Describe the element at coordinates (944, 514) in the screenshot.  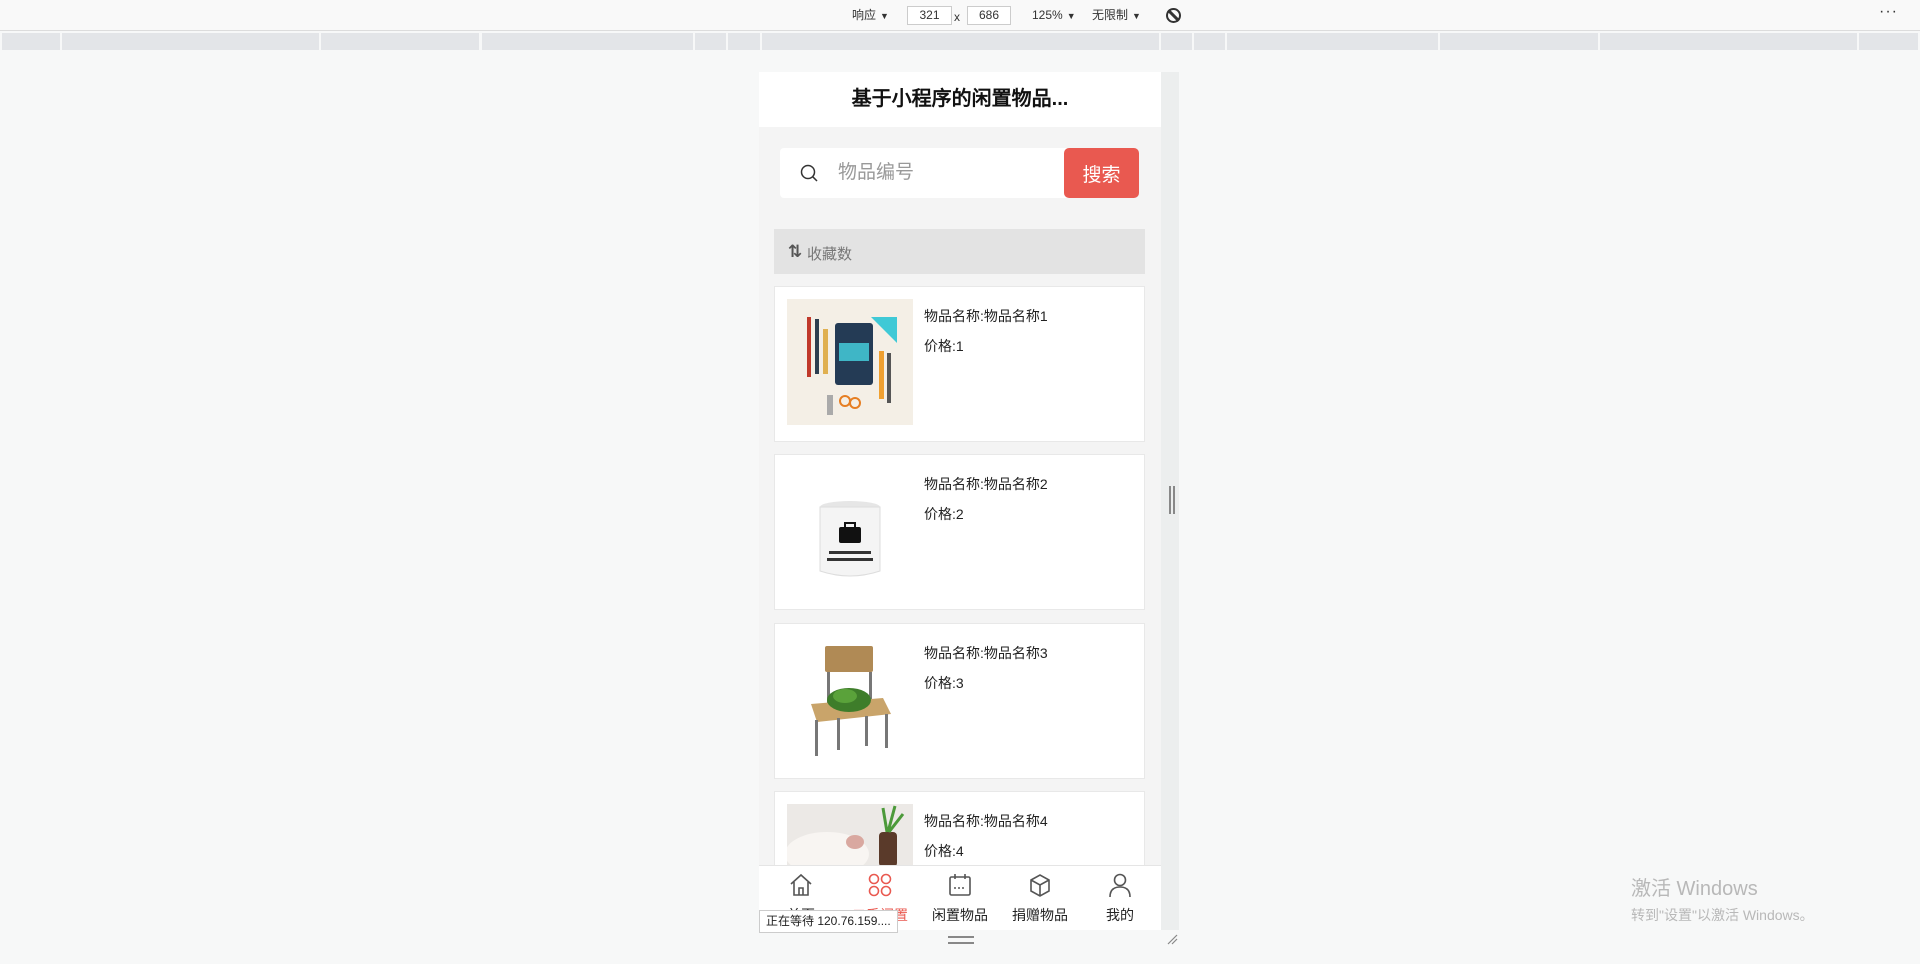
I see `item-price: 价格:2` at that location.